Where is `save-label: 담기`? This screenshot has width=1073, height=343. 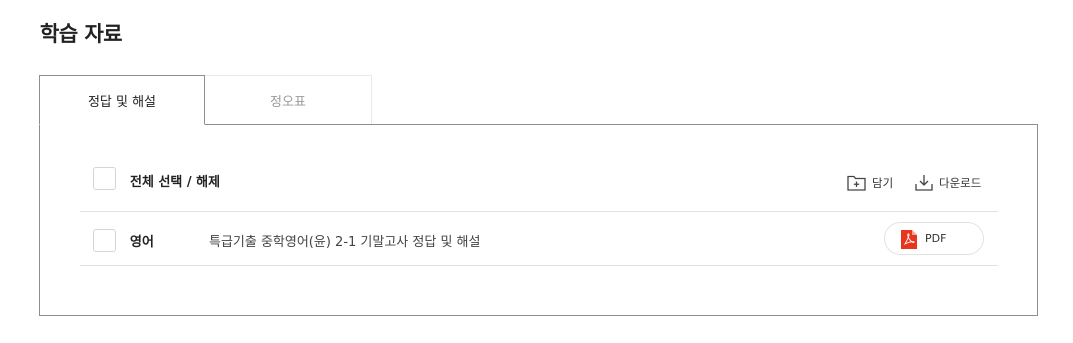
save-label: 담기 is located at coordinates (883, 182).